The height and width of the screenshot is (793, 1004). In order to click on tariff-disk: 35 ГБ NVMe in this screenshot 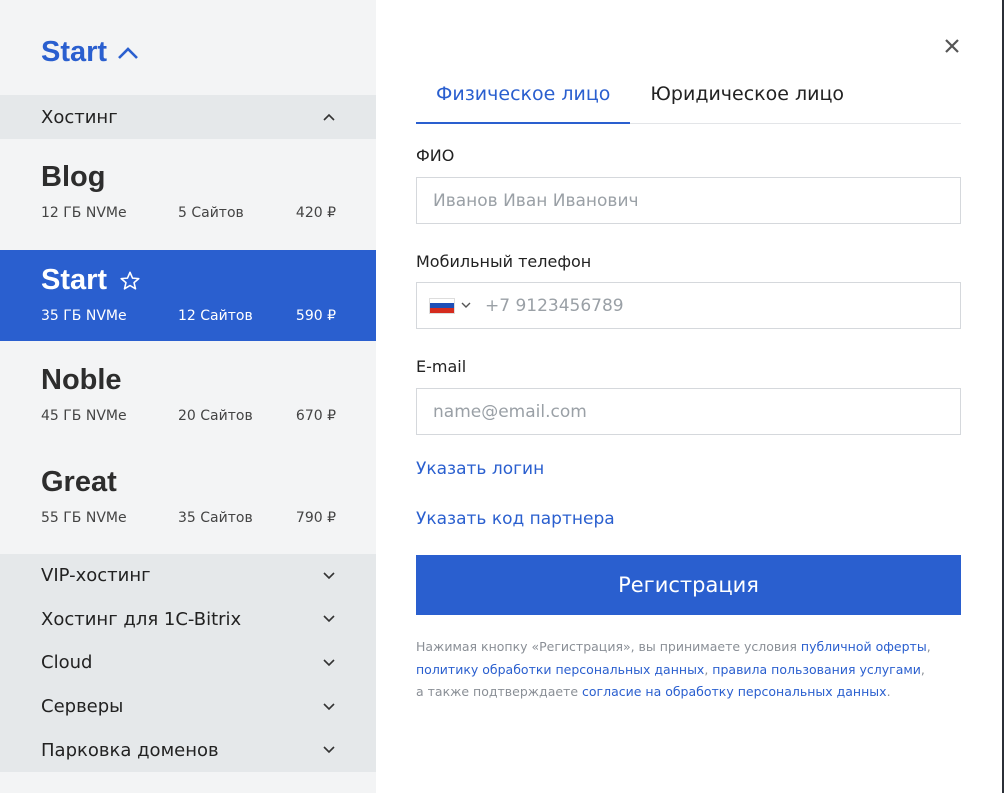, I will do `click(84, 316)`.